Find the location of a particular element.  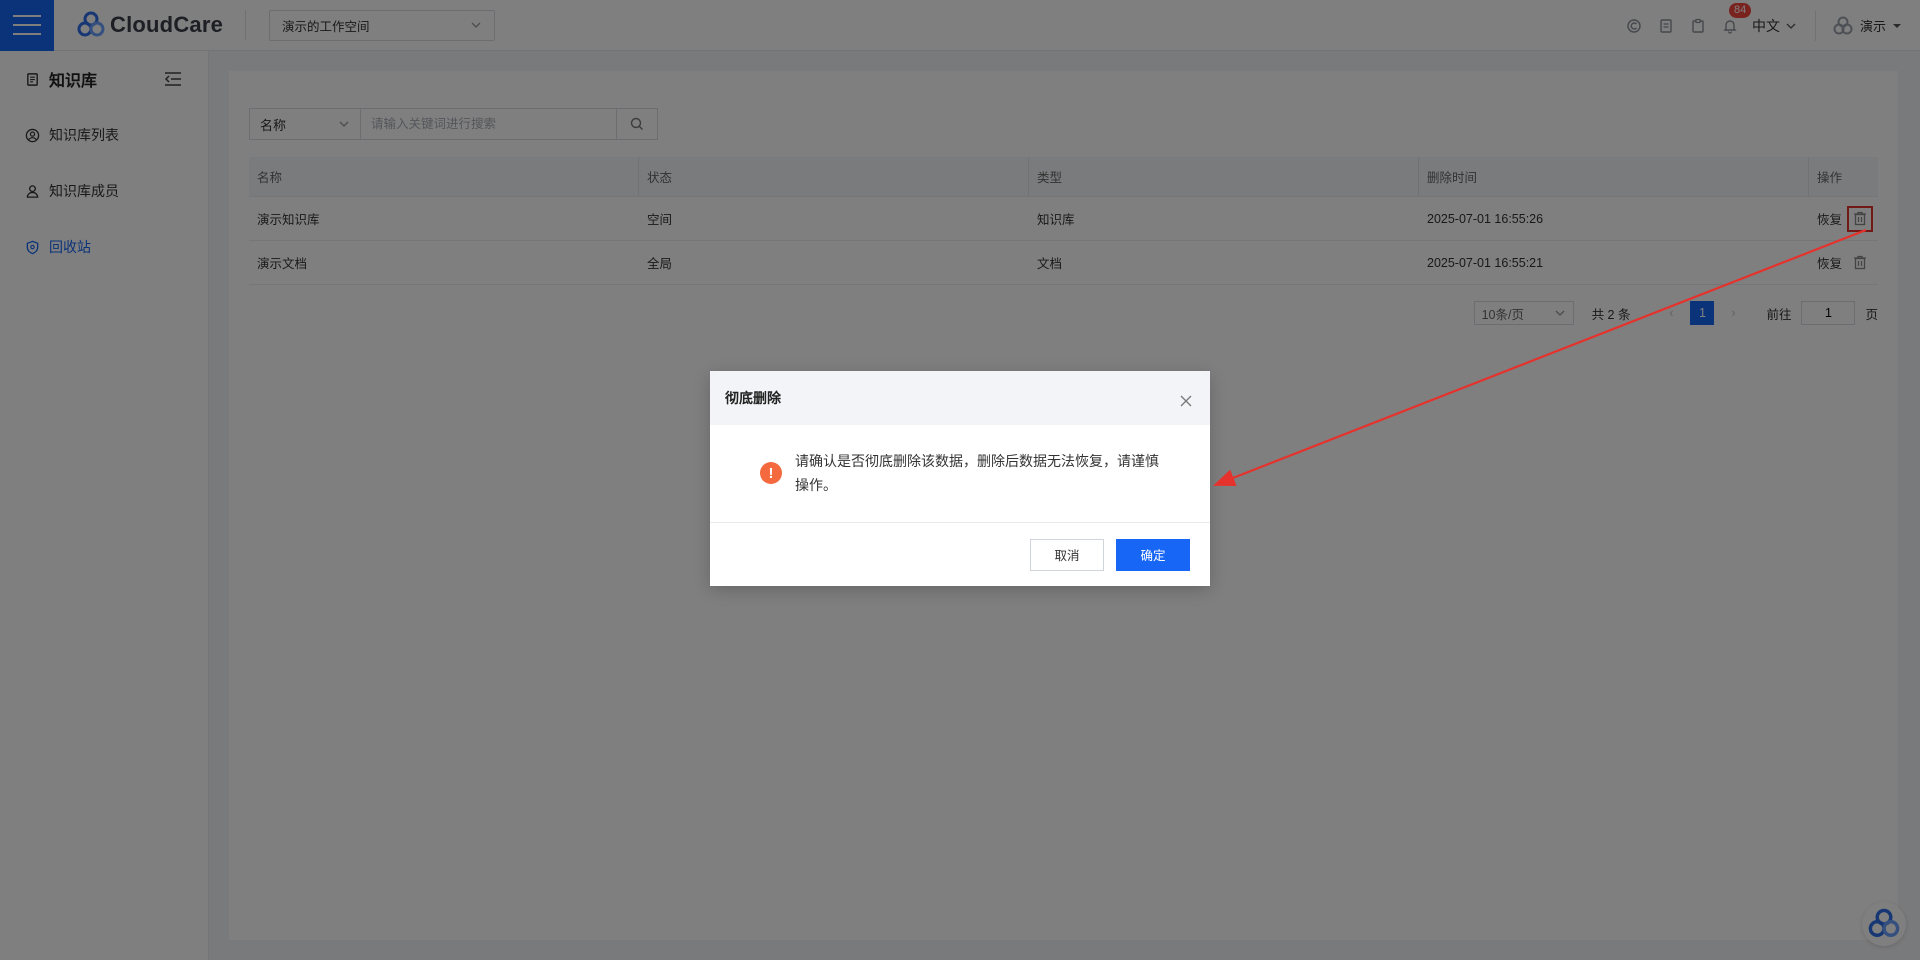

dialog-footer: 取消 确定 is located at coordinates (960, 554).